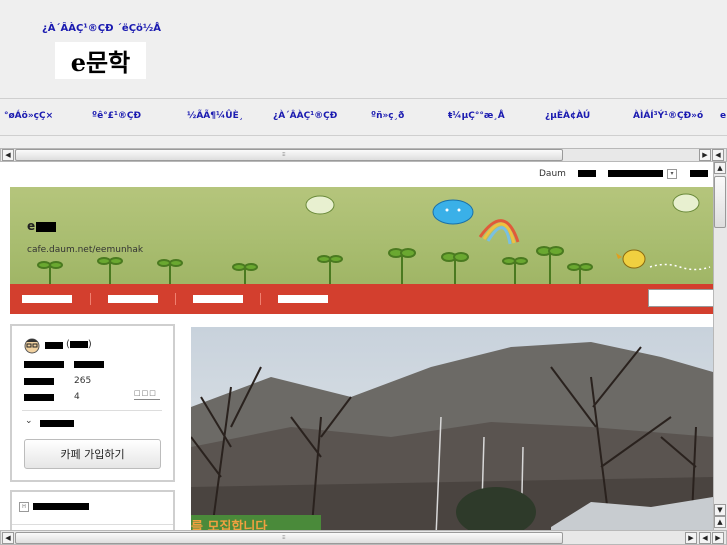  What do you see at coordinates (361, 299) in the screenshot?
I see `cafe-menu-bar` at bounding box center [361, 299].